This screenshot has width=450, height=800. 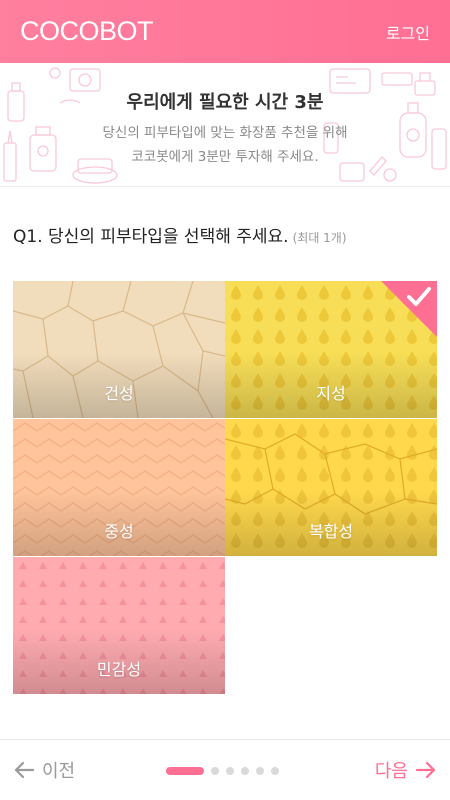 What do you see at coordinates (119, 625) in the screenshot?
I see `skin-type-option-sensitive: 민감성` at bounding box center [119, 625].